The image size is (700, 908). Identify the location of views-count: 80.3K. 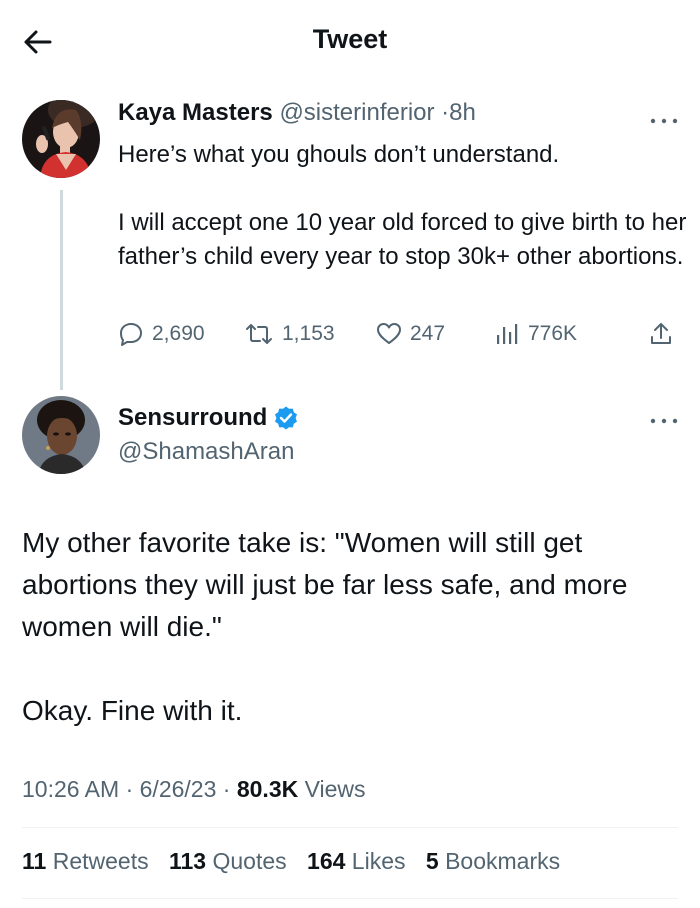
(267, 789).